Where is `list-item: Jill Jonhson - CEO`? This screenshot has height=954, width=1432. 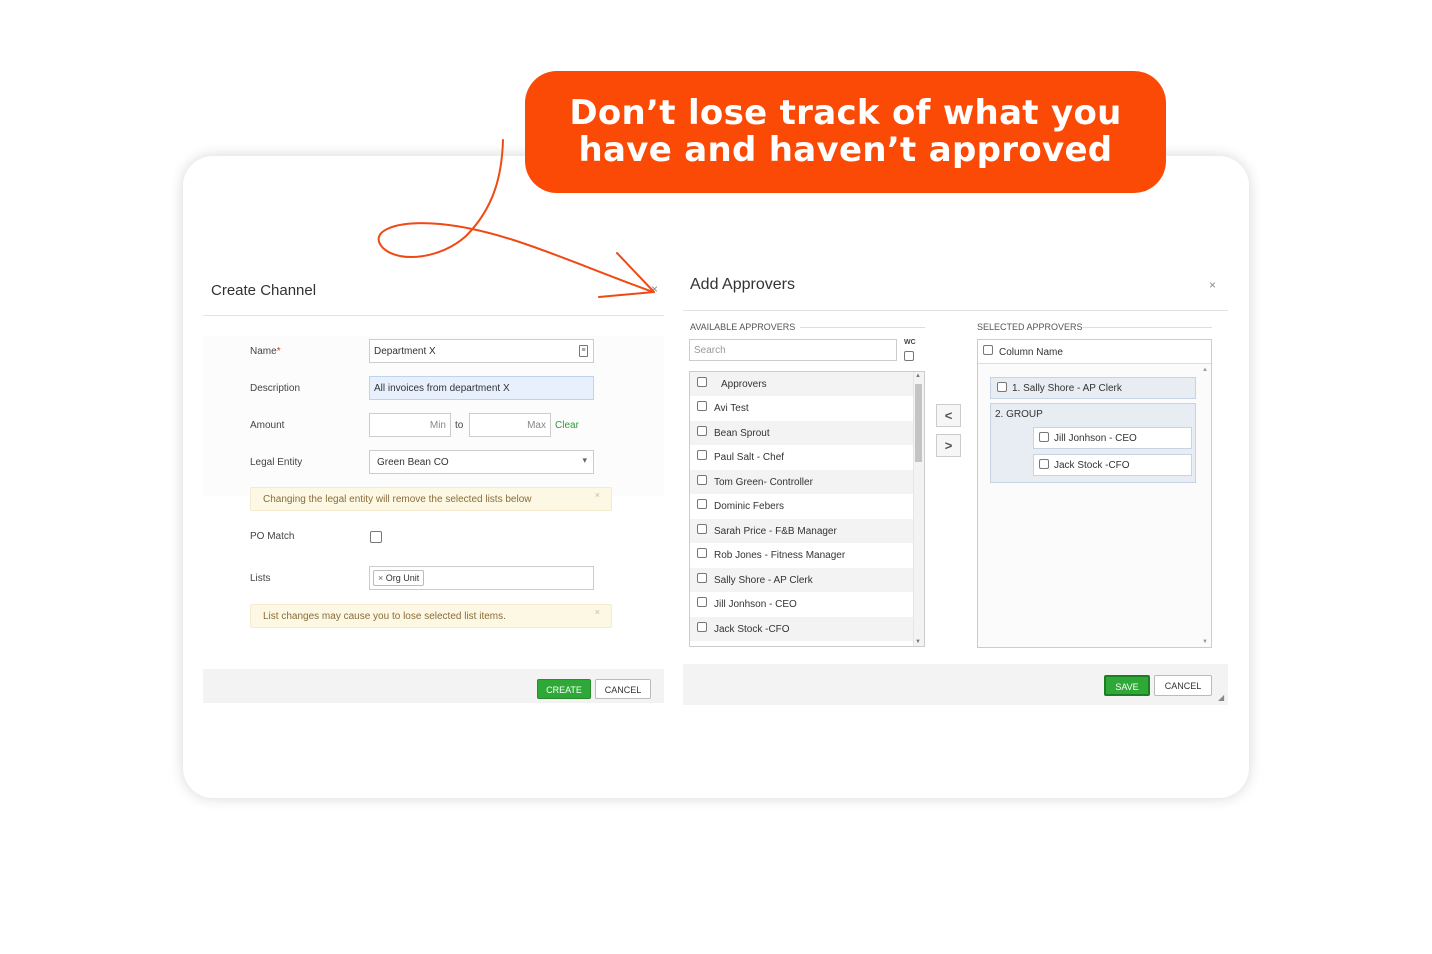
list-item: Jill Jonhson - CEO is located at coordinates (801, 604).